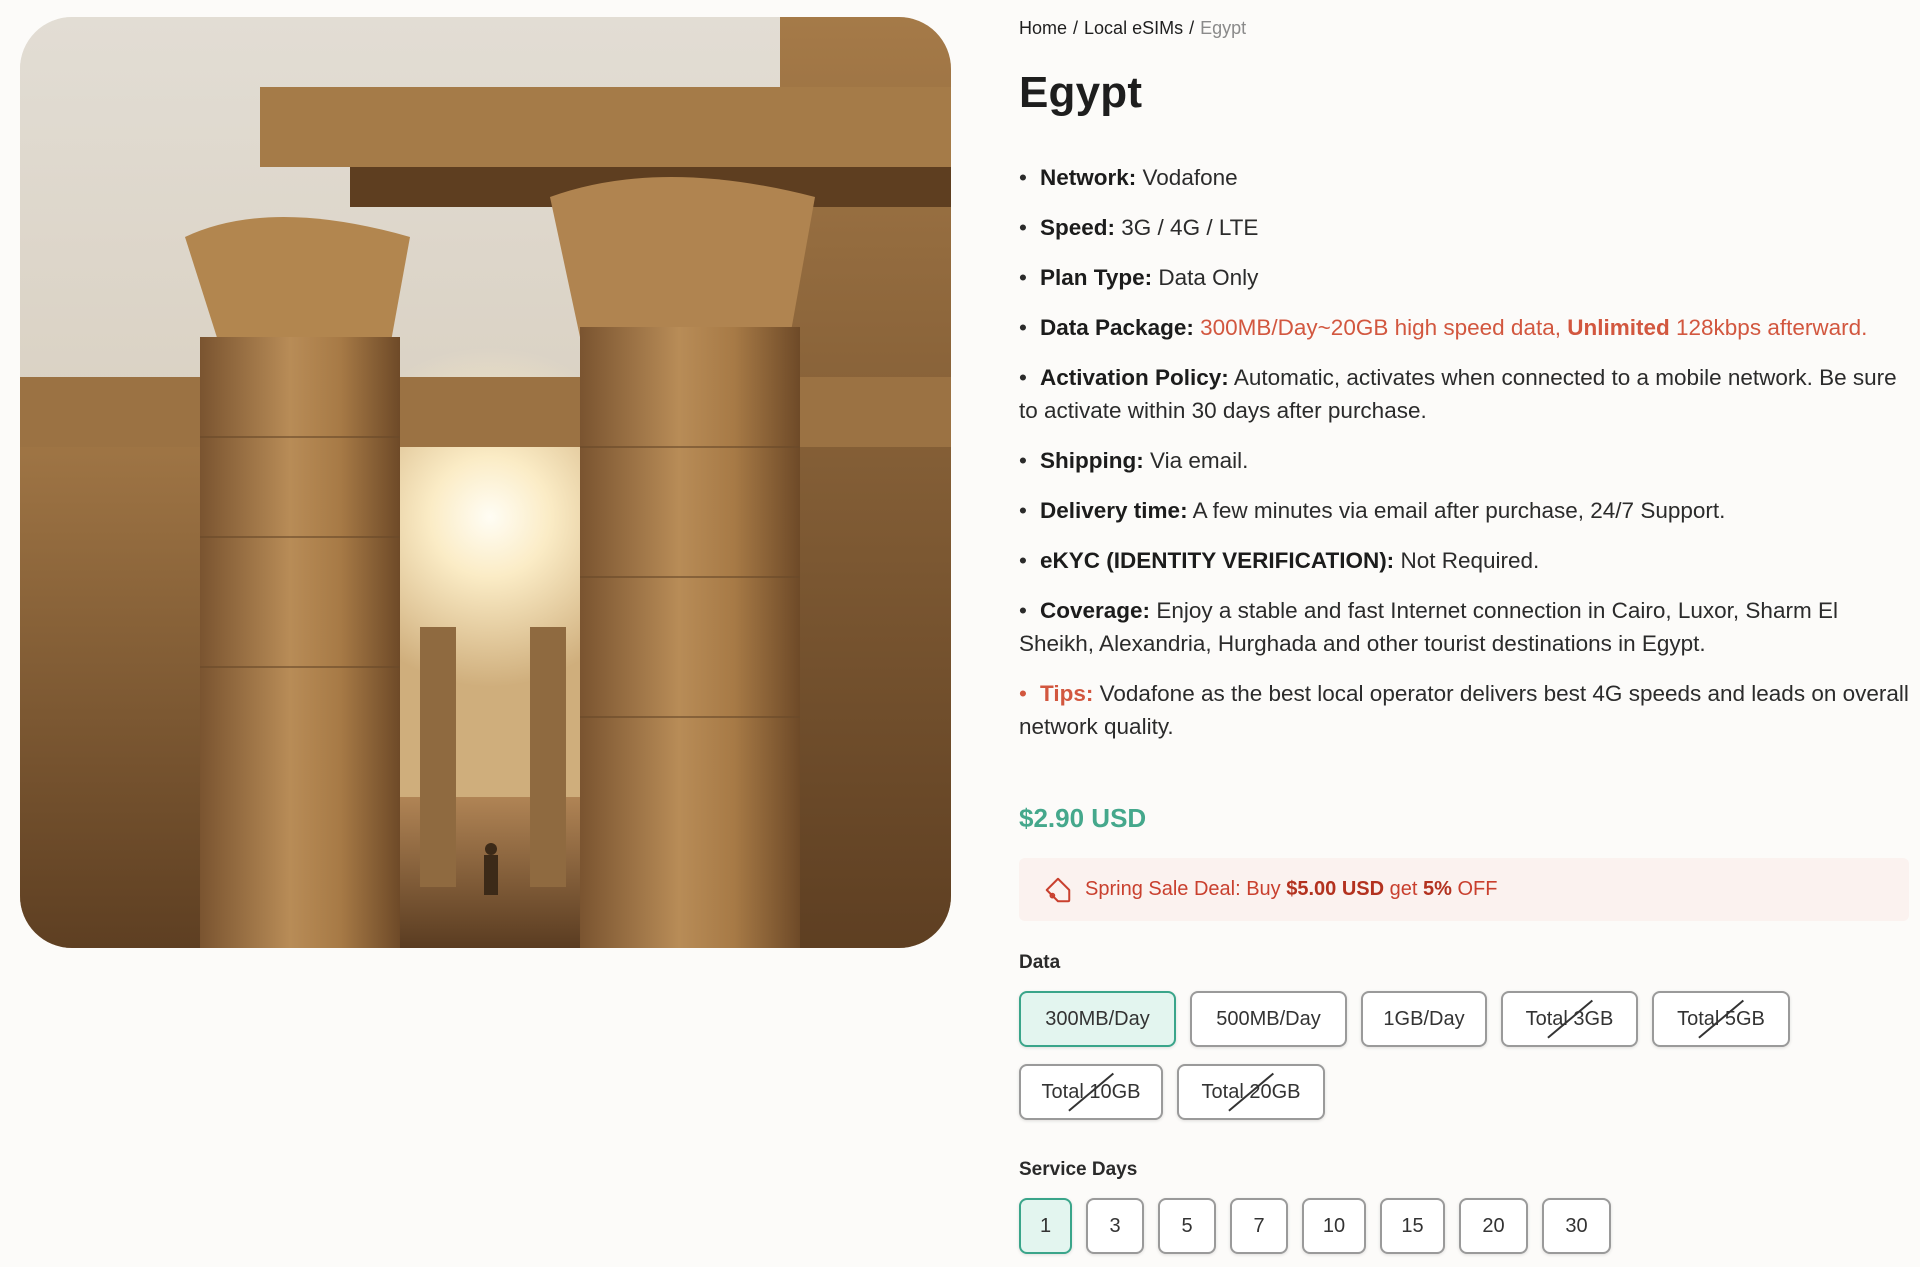 Image resolution: width=1920 pixels, height=1267 pixels. Describe the element at coordinates (1470, 560) in the screenshot. I see `spec-value: Not Required.` at that location.